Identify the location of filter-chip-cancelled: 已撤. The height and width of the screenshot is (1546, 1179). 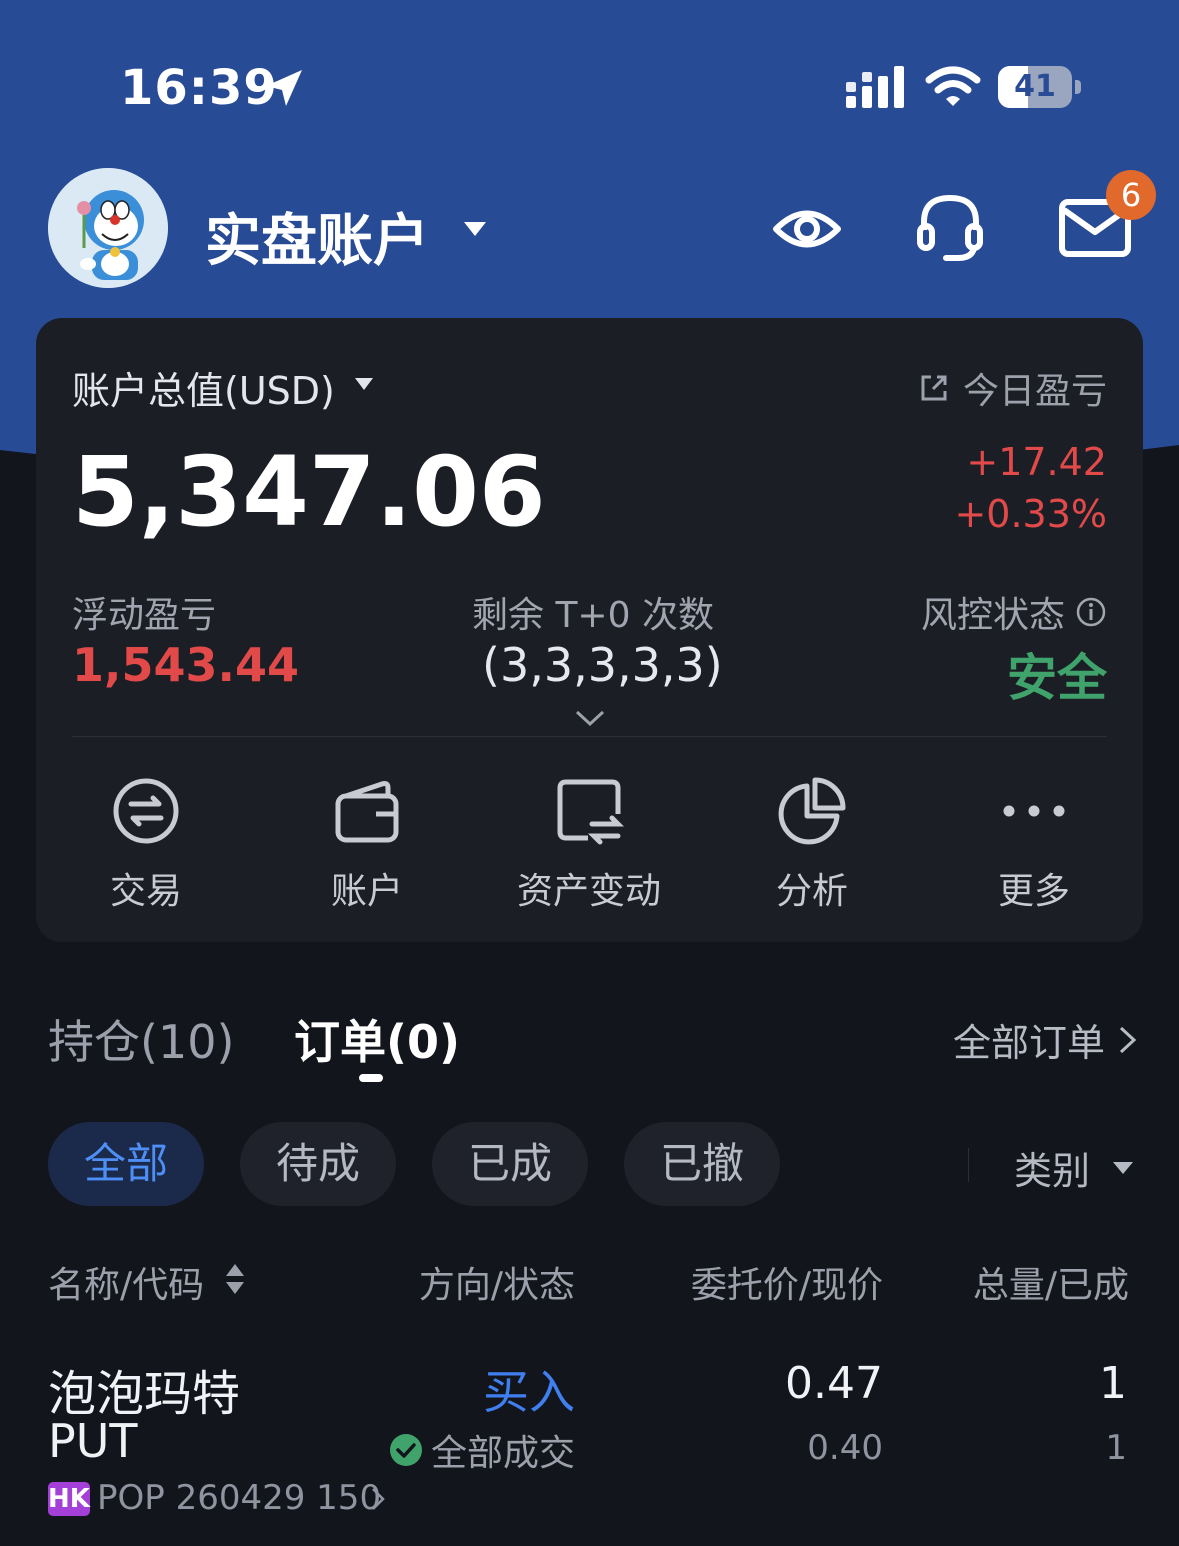
(702, 1164).